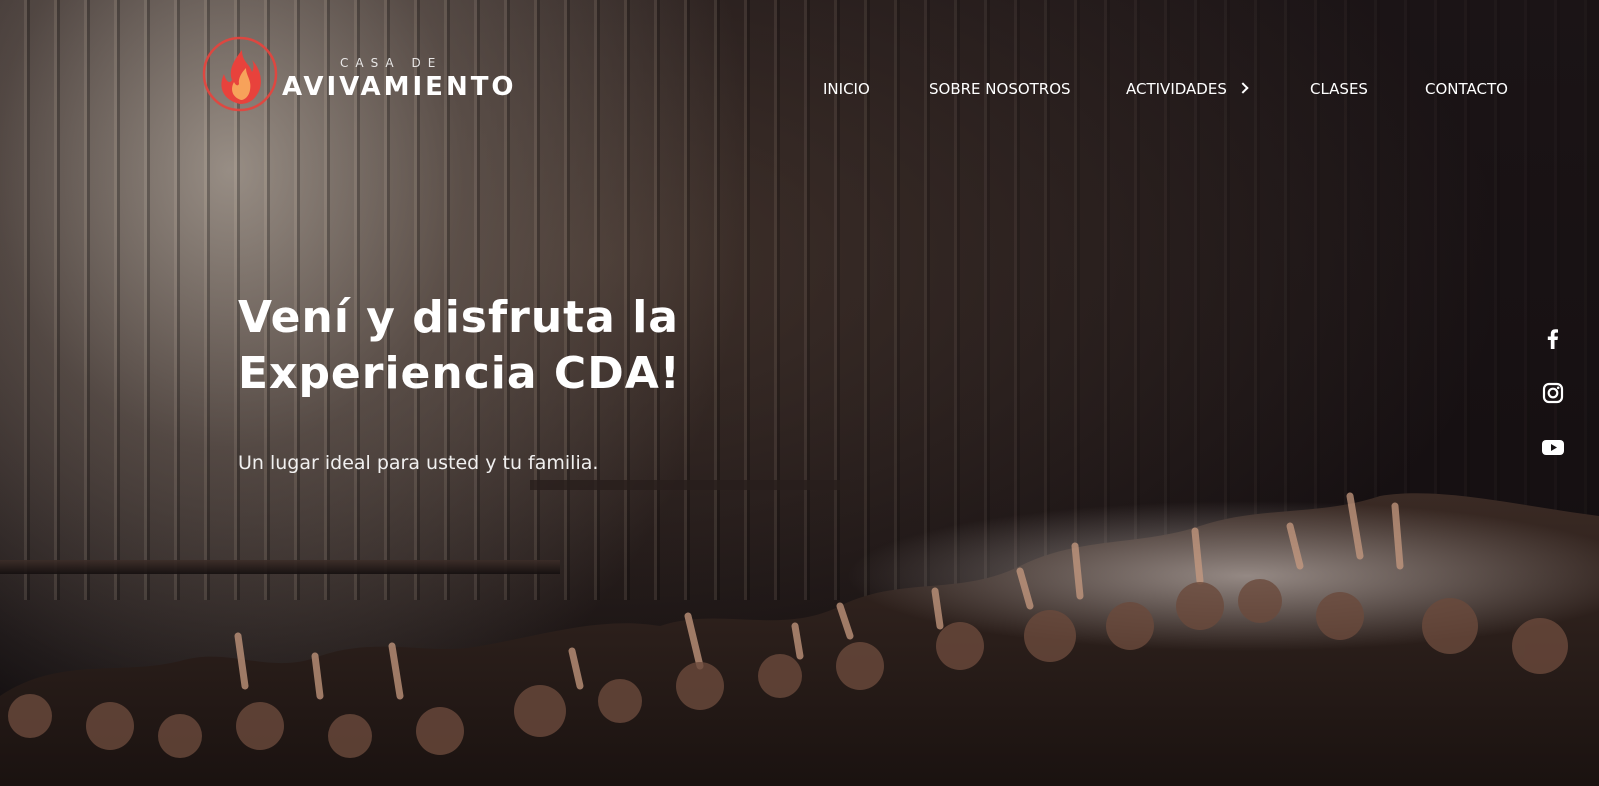  I want to click on instagram-link, so click(1553, 393).